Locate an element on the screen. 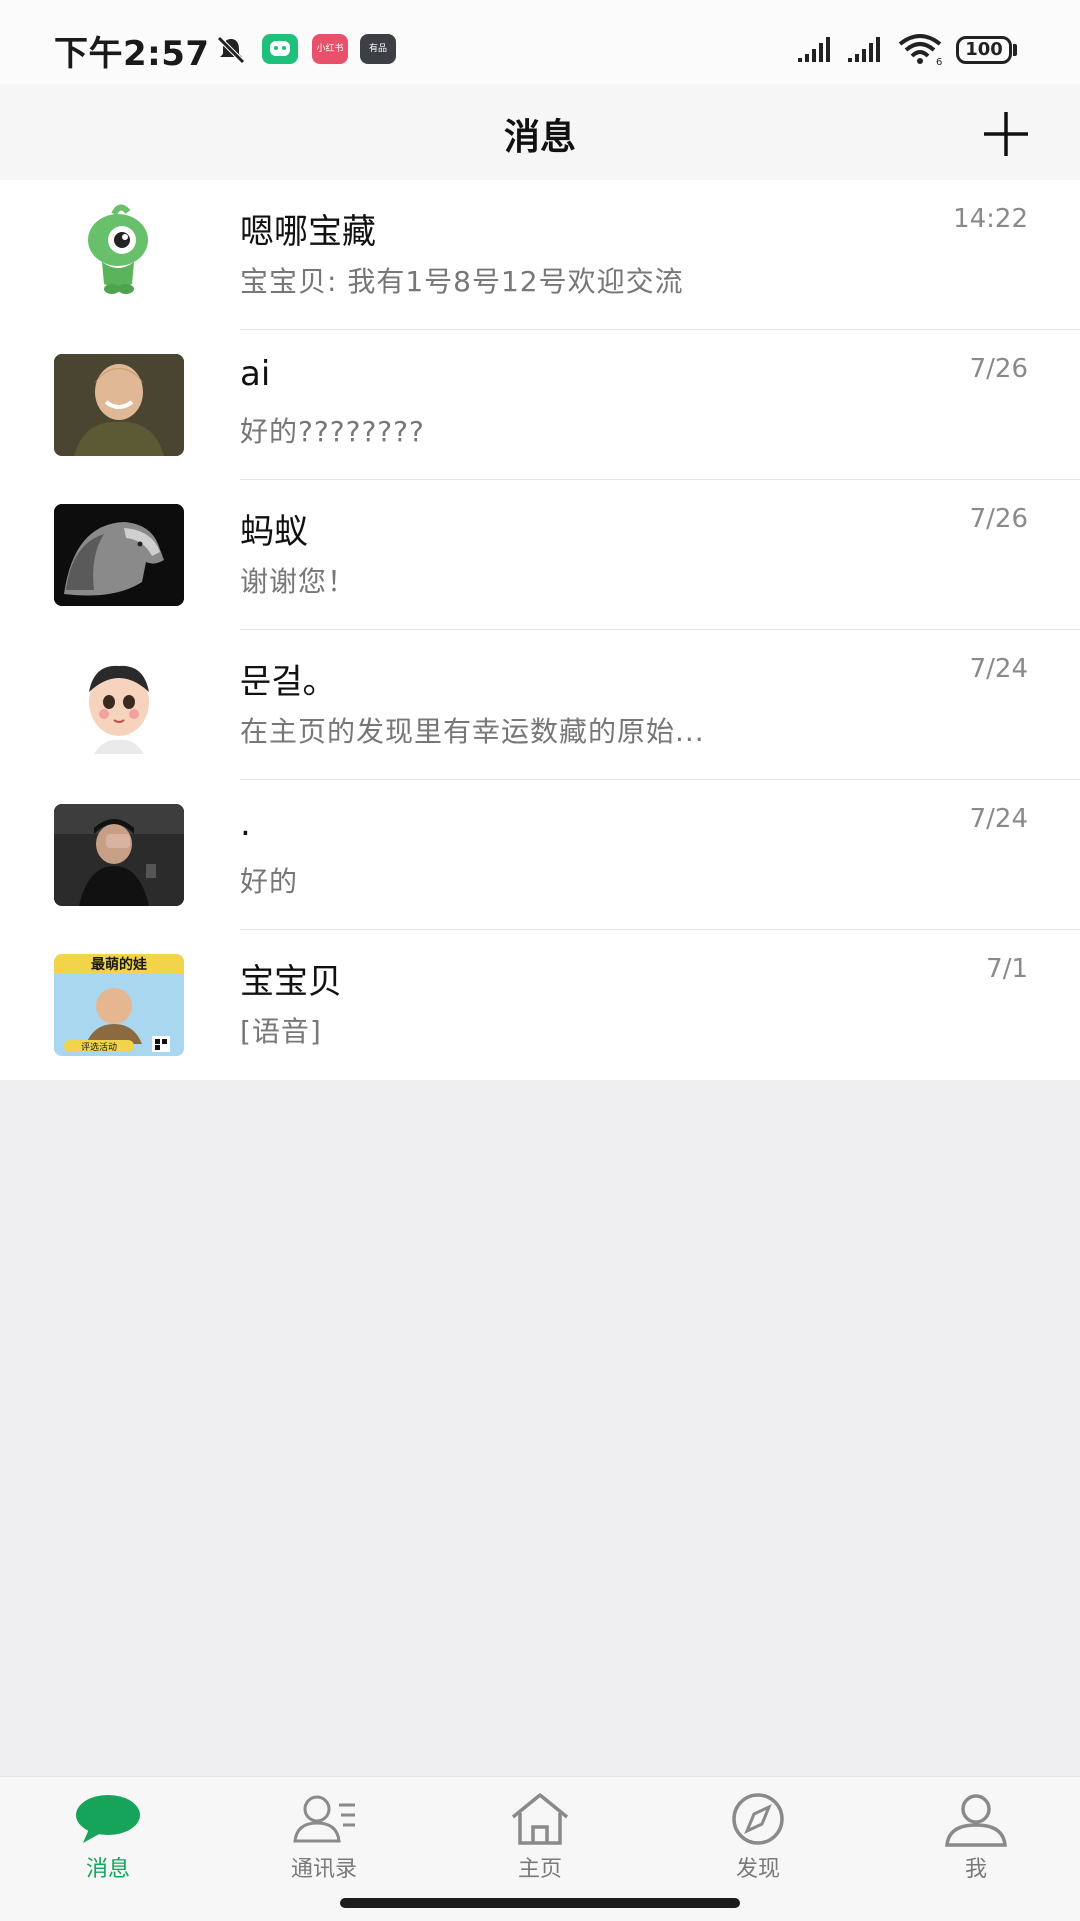 The image size is (1080, 1921). tab-label: 消息 is located at coordinates (107, 1869).